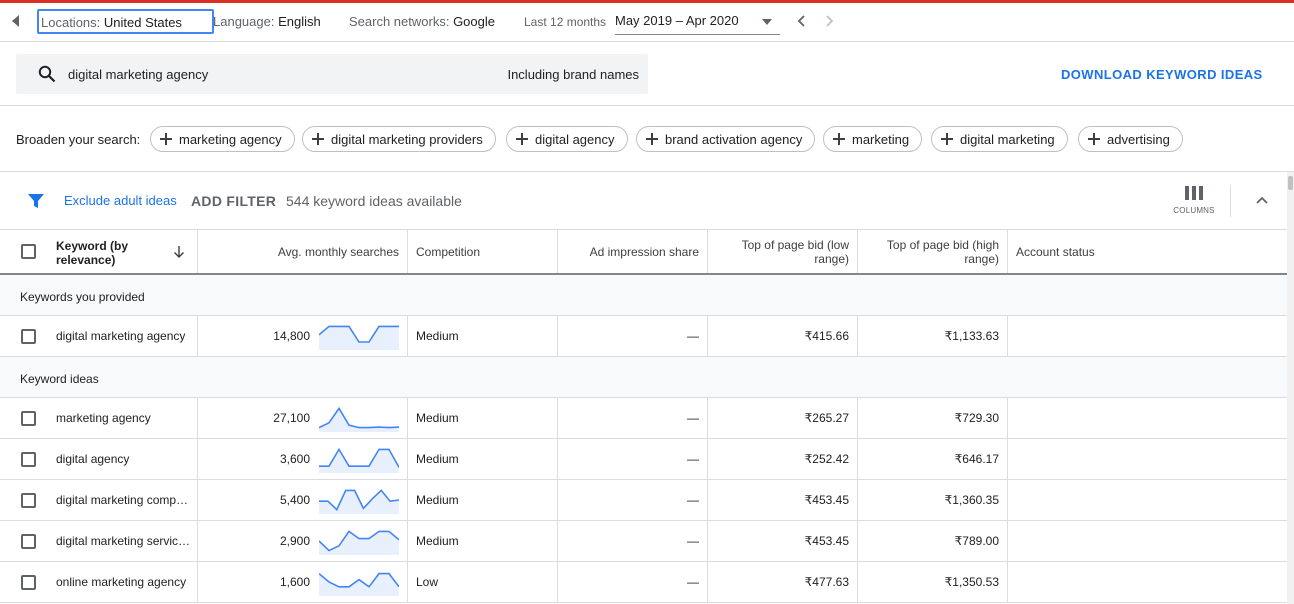 The width and height of the screenshot is (1294, 604). Describe the element at coordinates (99, 459) in the screenshot. I see `keyword-cell: digital agency` at that location.